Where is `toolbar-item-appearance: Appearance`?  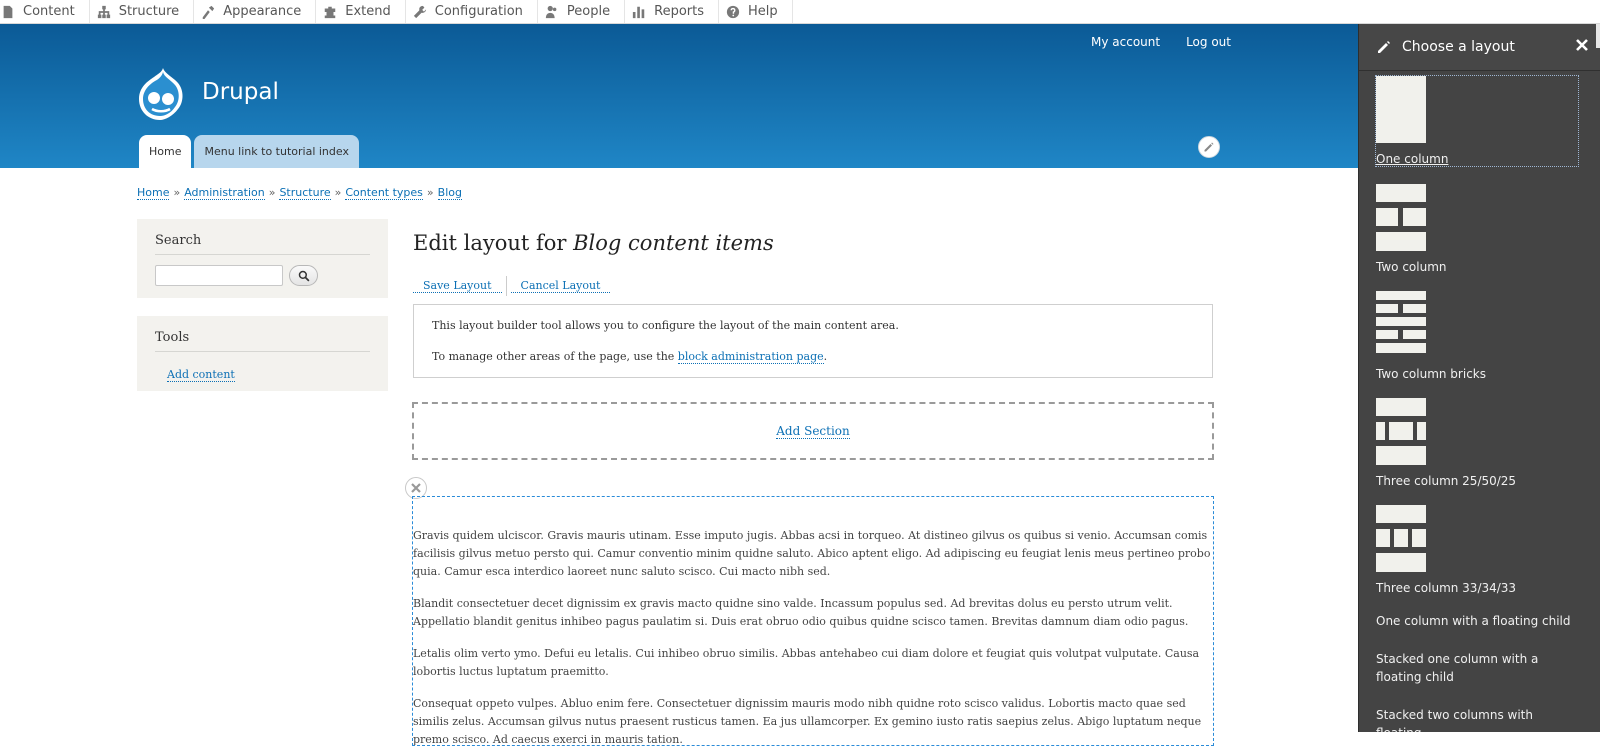 toolbar-item-appearance: Appearance is located at coordinates (255, 11).